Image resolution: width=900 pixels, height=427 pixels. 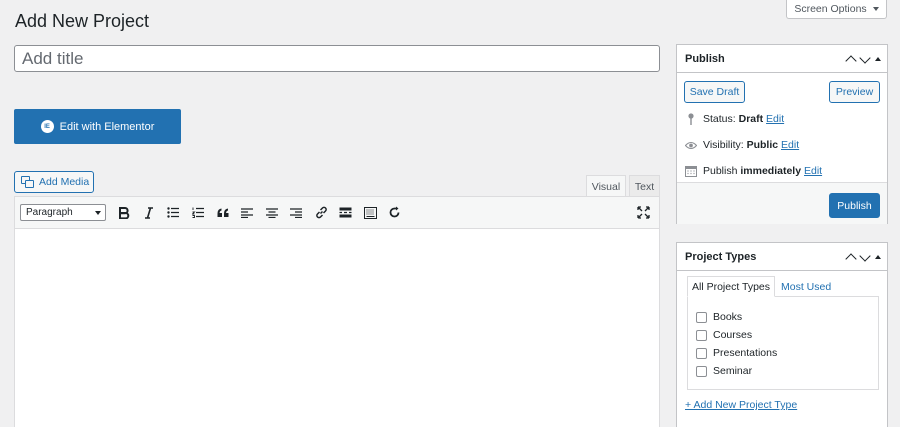 I want to click on visibility-value: Public, so click(x=762, y=145).